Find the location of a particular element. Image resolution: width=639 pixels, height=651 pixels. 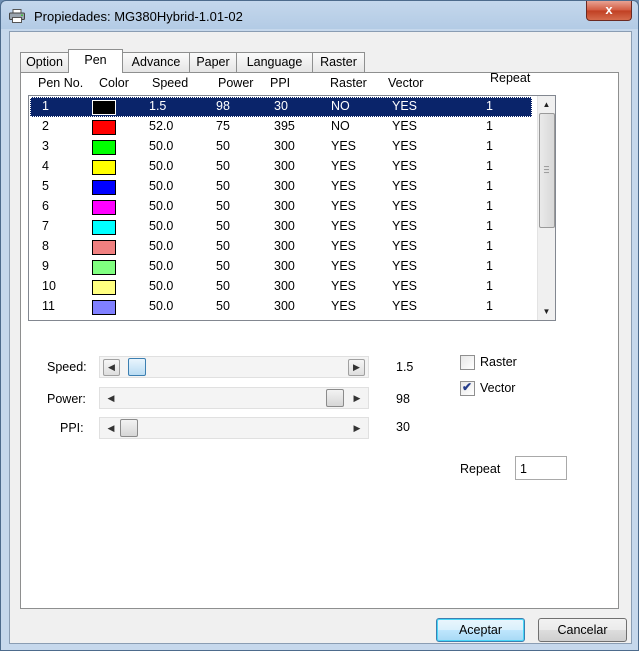

pen-pen-number-cell: 4 is located at coordinates (45, 166).